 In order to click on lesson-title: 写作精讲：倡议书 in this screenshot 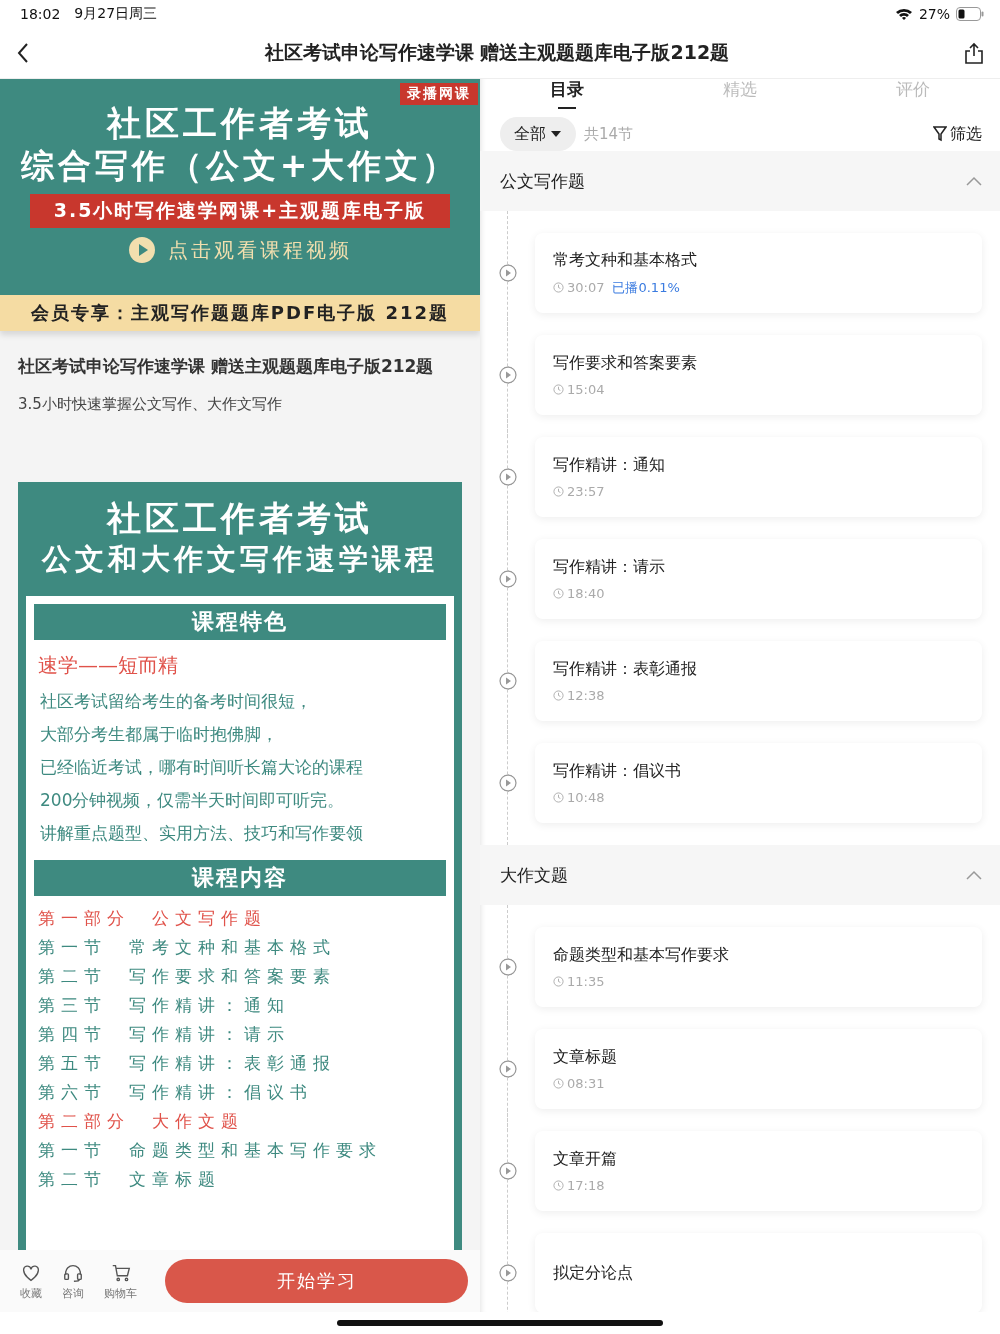, I will do `click(617, 772)`.